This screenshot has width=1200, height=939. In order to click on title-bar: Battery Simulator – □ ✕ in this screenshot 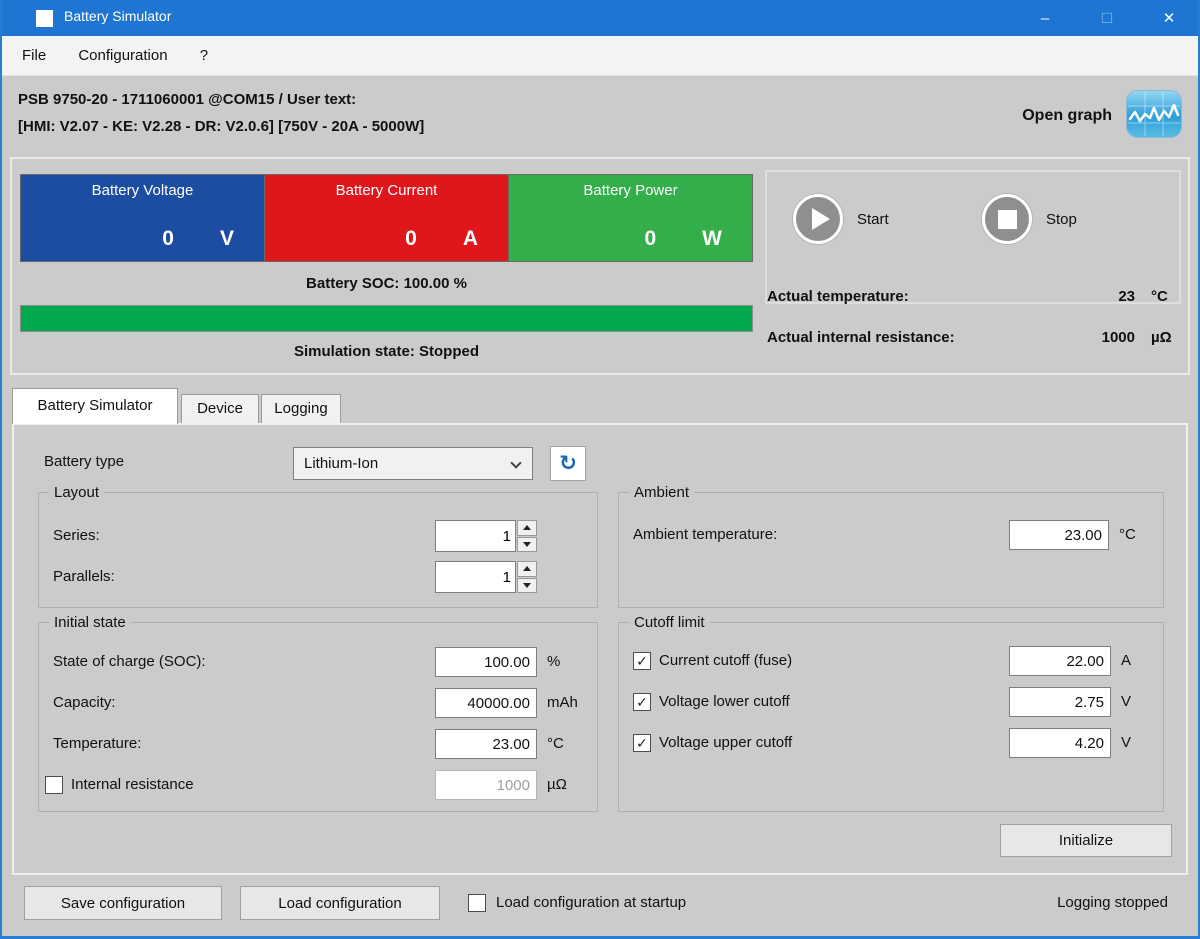, I will do `click(600, 18)`.